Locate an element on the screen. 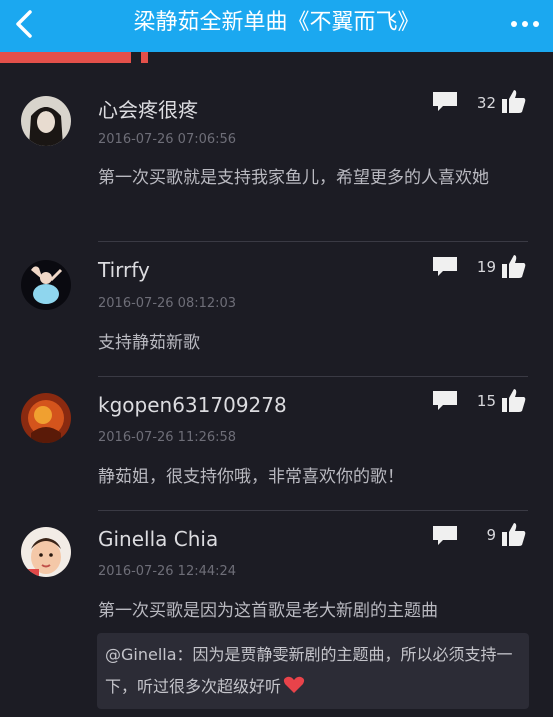  top-bar: 梁静茹全新单曲《不翼而飞》 is located at coordinates (276, 26).